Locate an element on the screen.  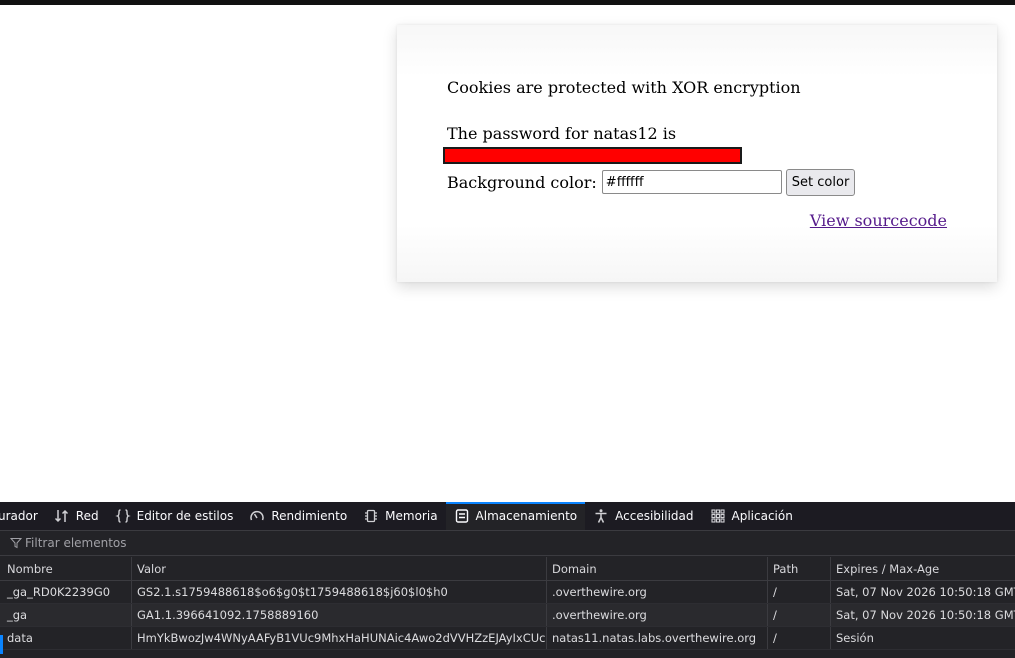
tab-label: Rendimiento is located at coordinates (309, 516).